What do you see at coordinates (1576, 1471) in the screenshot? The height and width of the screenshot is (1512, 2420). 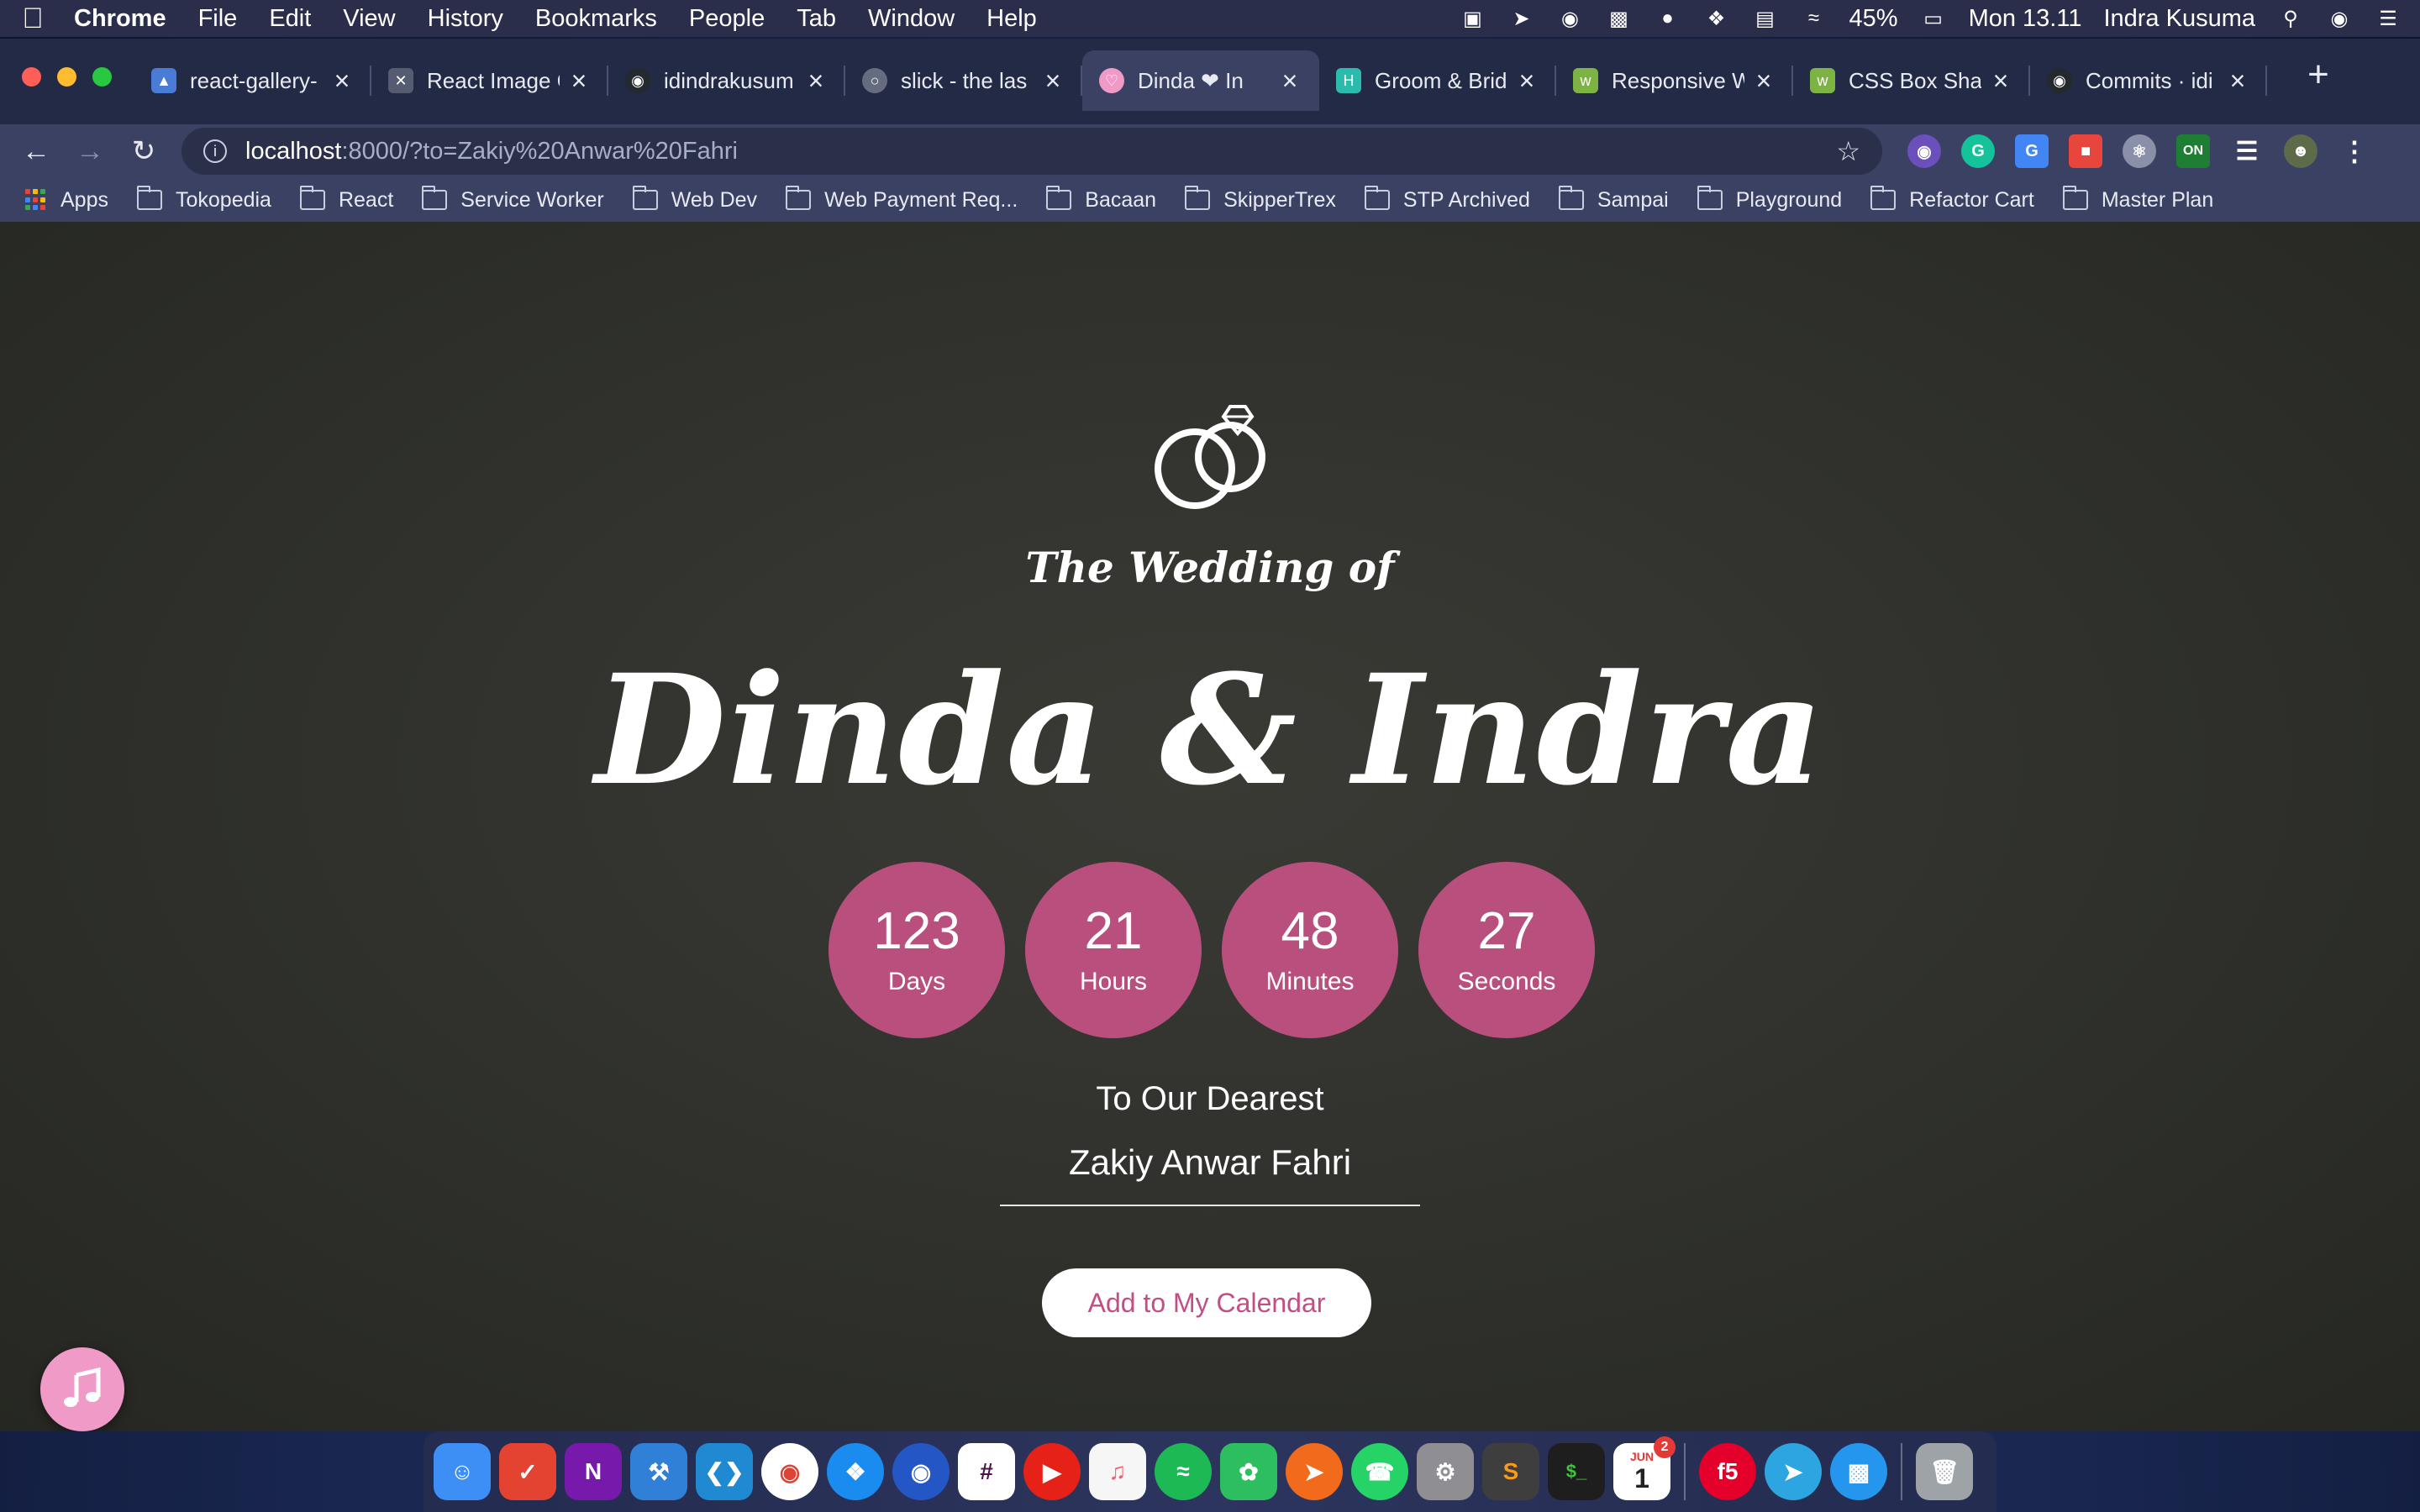 I see `terminal-icon: $_` at bounding box center [1576, 1471].